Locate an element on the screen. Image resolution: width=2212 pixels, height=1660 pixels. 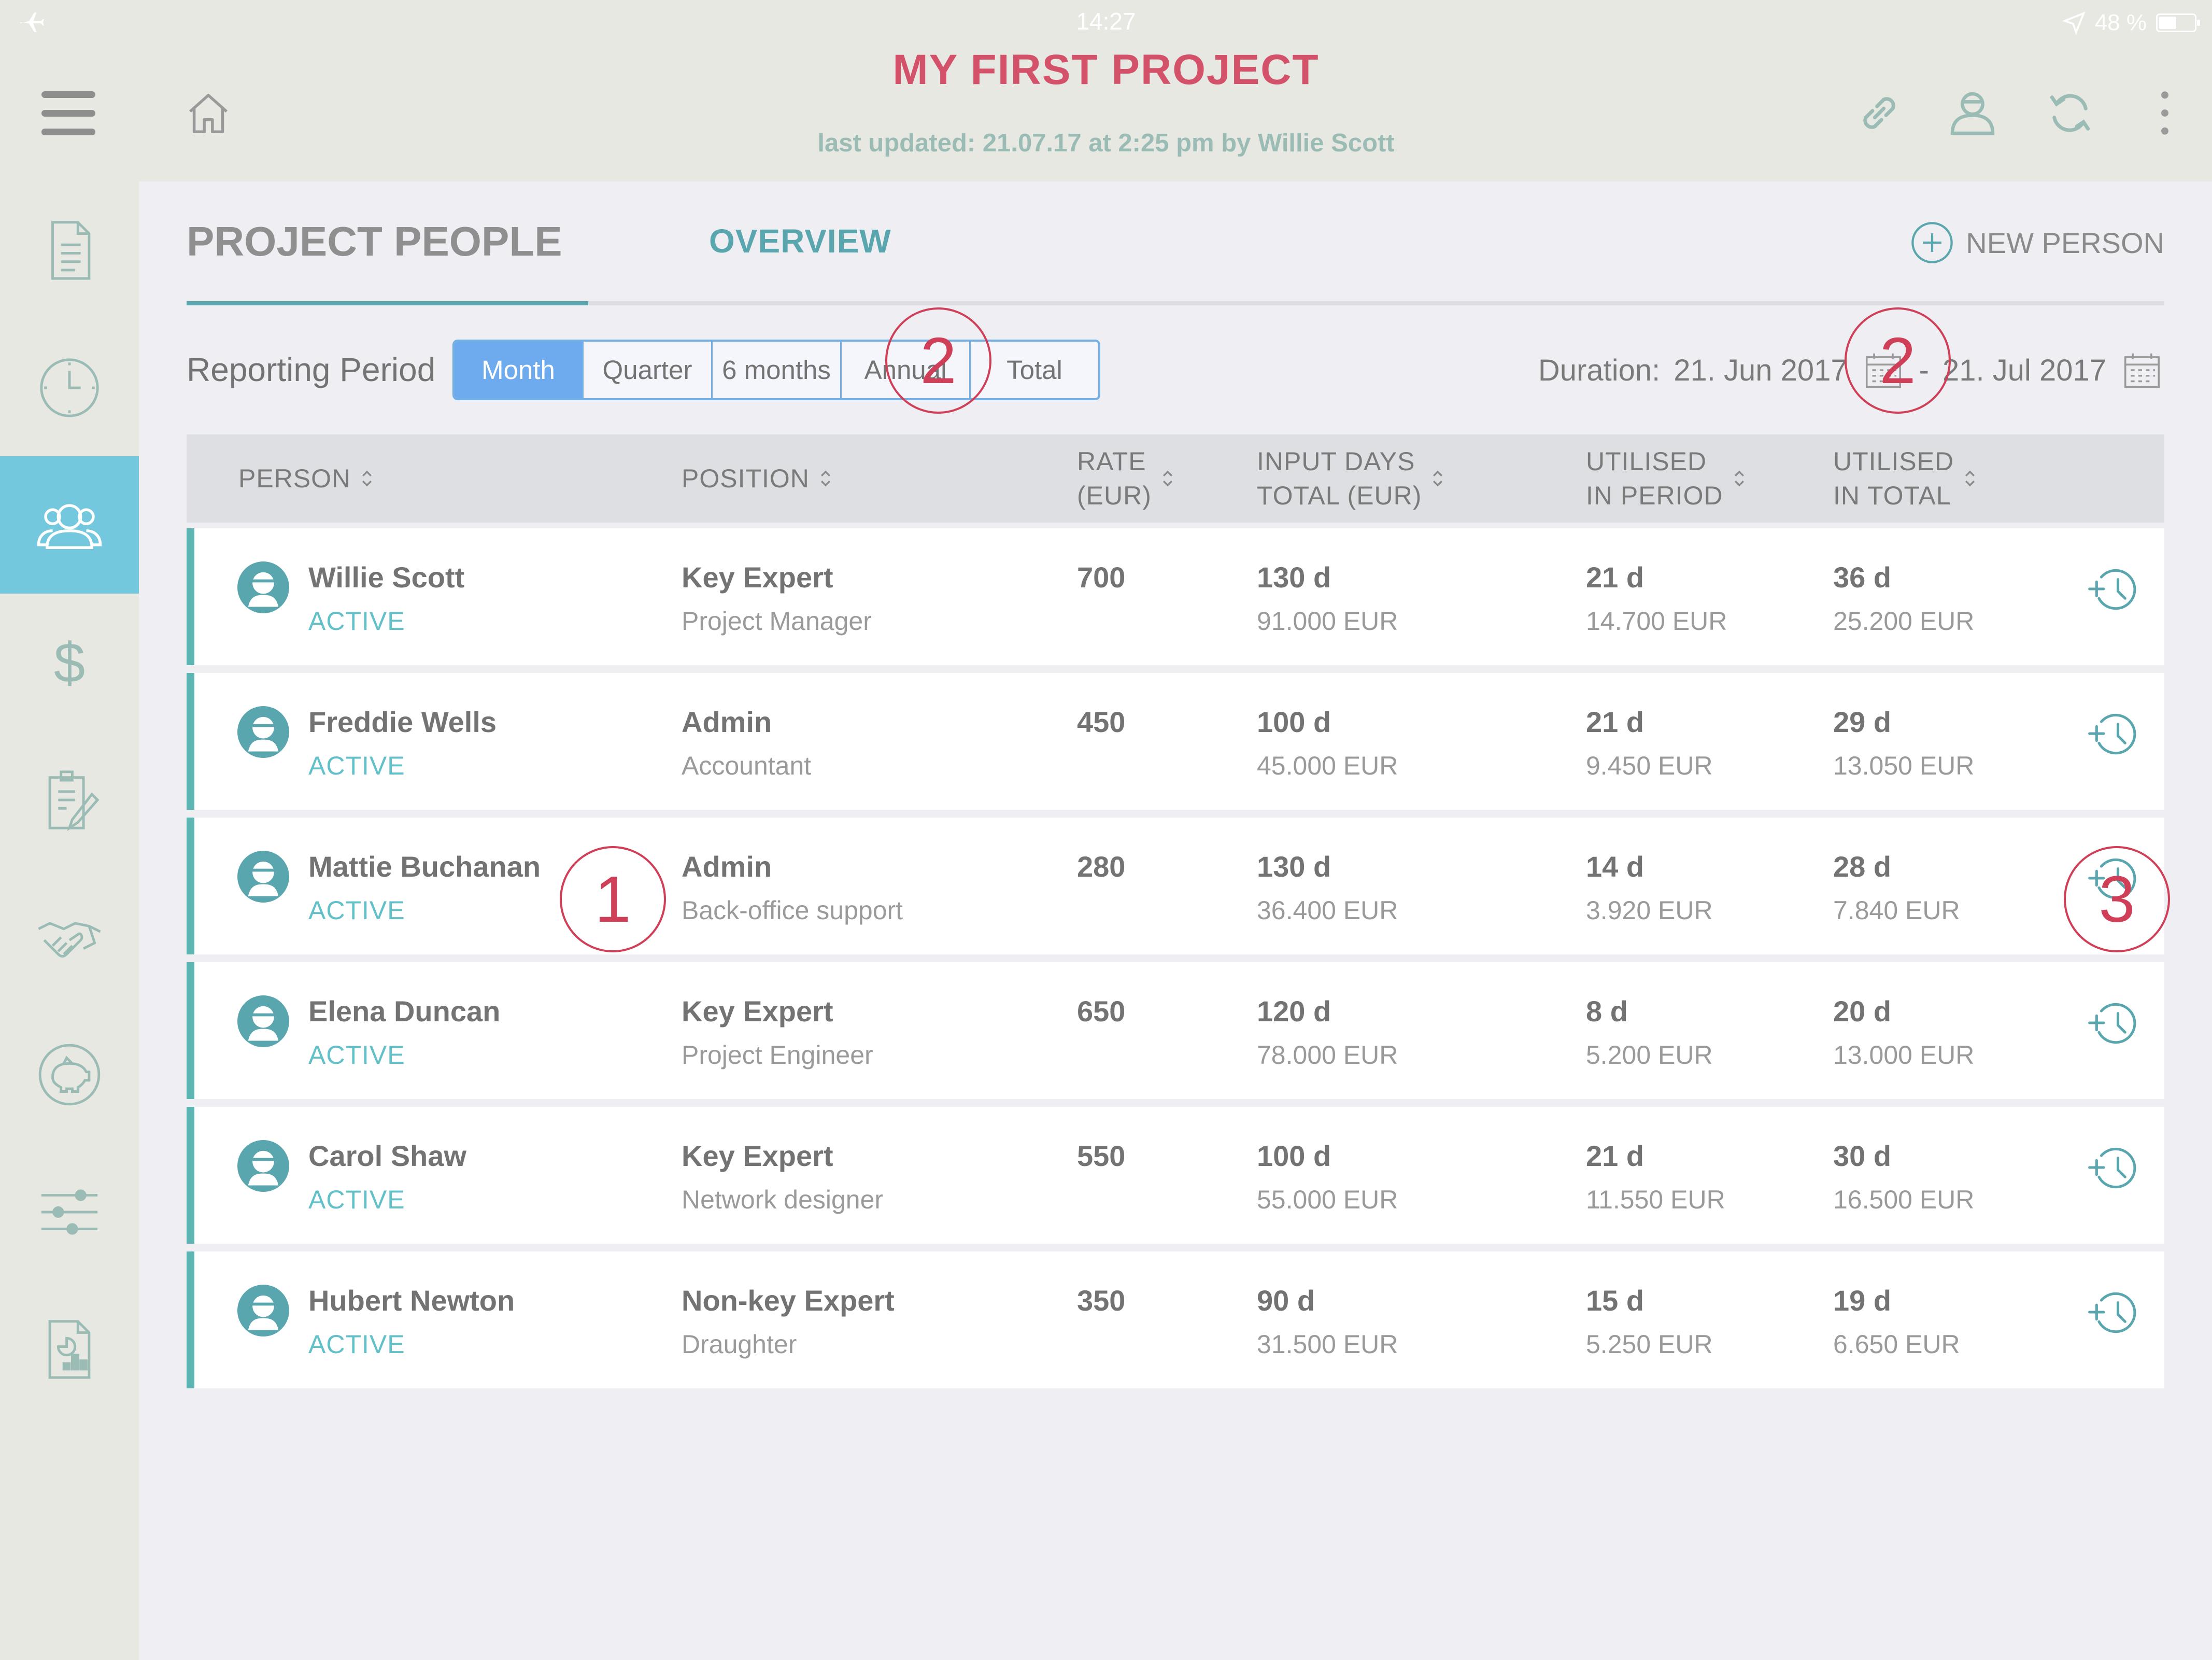
handshake-icon is located at coordinates (69, 939).